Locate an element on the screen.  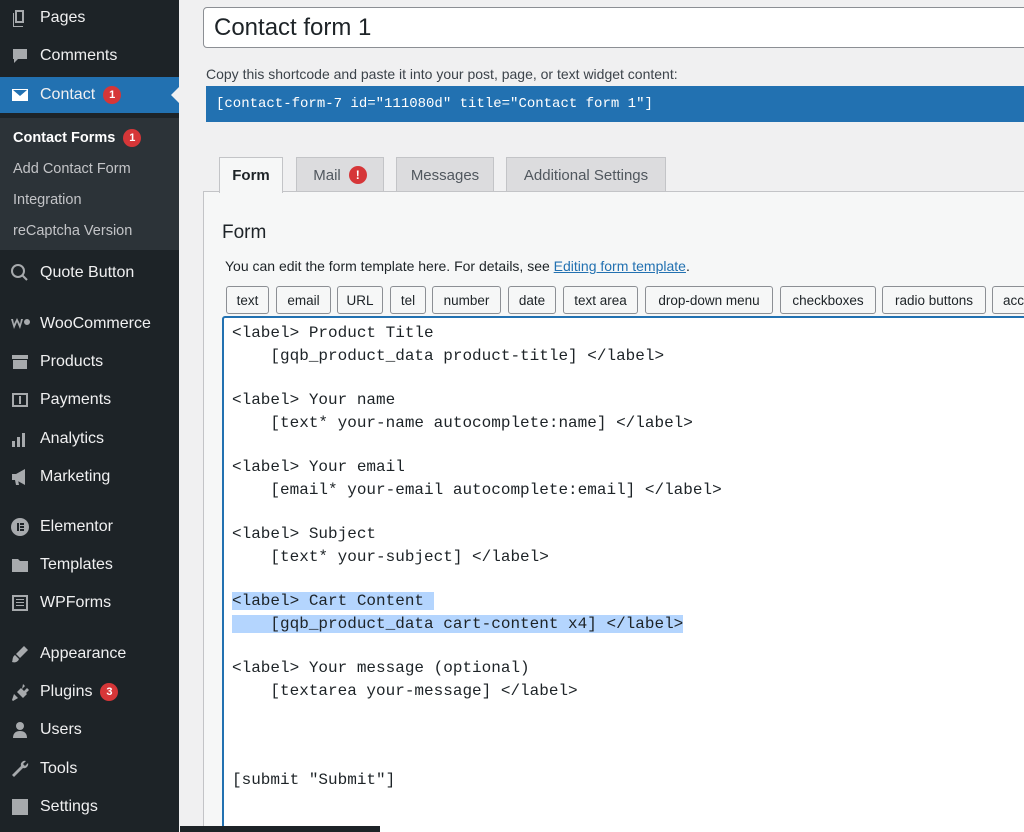
notification-badge: 1 is located at coordinates (132, 138).